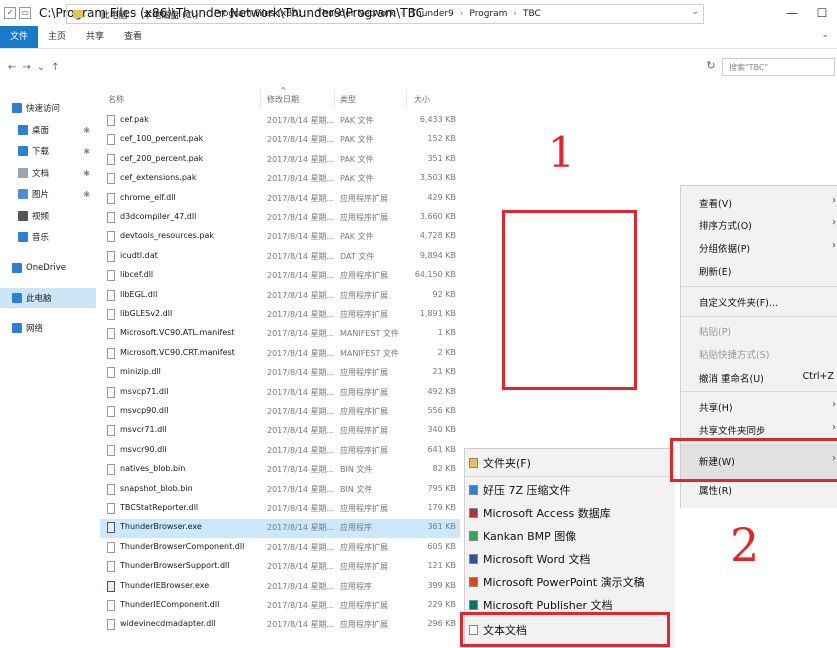 The height and width of the screenshot is (648, 837). What do you see at coordinates (364, 276) in the screenshot?
I see `file-type: 应用程序扩展` at bounding box center [364, 276].